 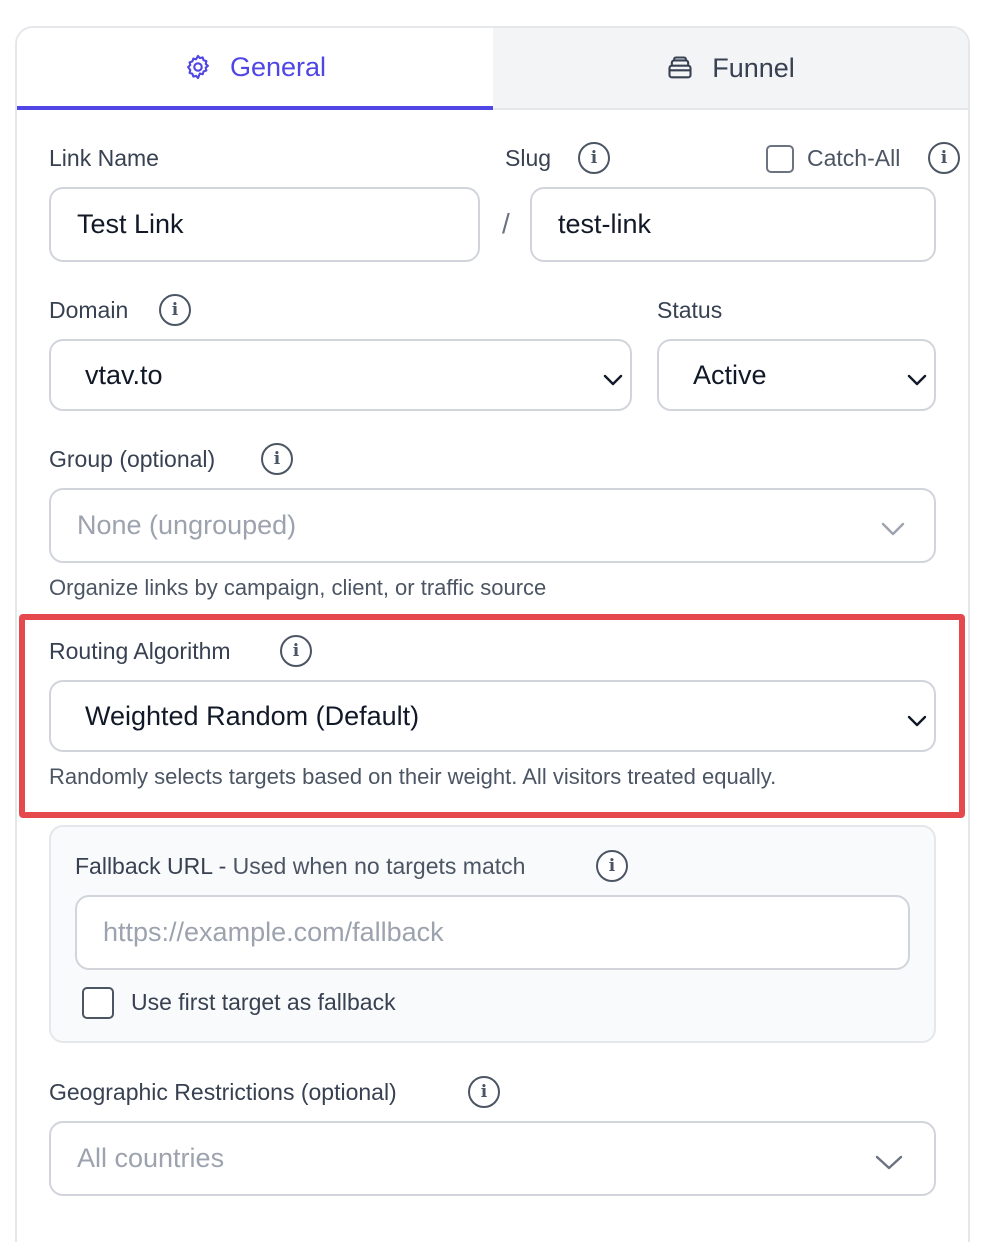 What do you see at coordinates (492, 932) in the screenshot?
I see `fallback-url-input: https://example.com/fallback` at bounding box center [492, 932].